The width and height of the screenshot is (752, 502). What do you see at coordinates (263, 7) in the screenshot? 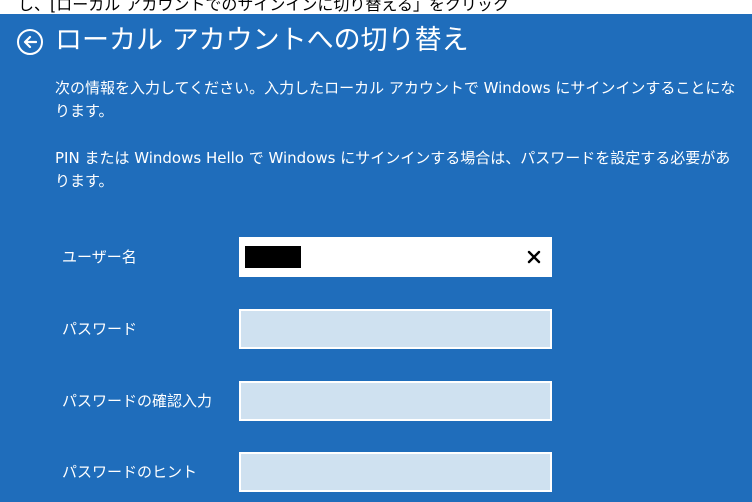
I see `top-strip-text: し、[ローカル アカウントでのサインインに切り替える」をクリック` at bounding box center [263, 7].